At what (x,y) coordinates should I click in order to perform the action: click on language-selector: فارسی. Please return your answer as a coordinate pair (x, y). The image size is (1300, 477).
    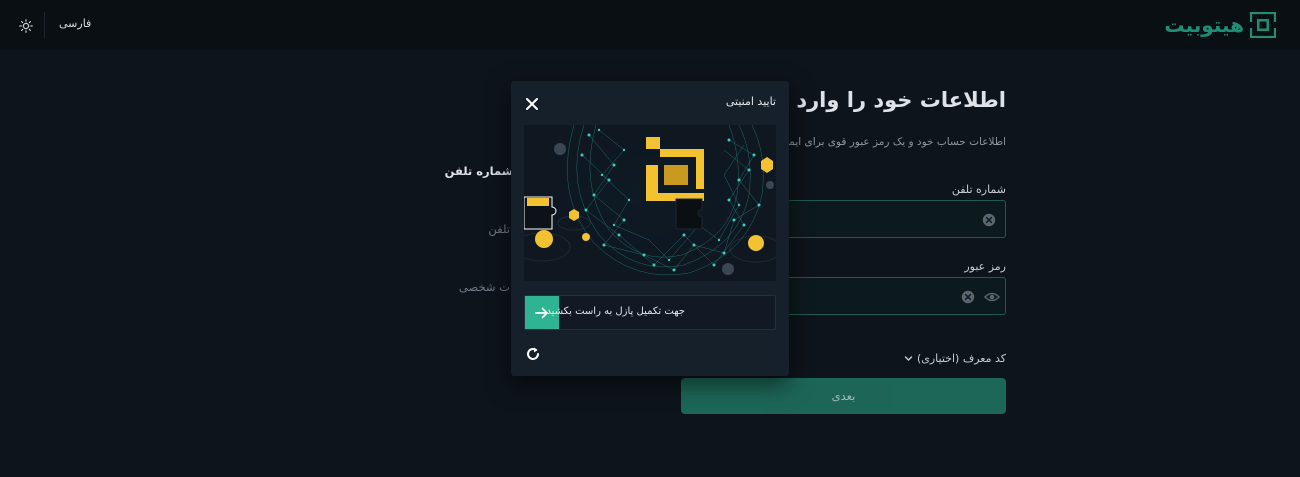
    Looking at the image, I should click on (75, 23).